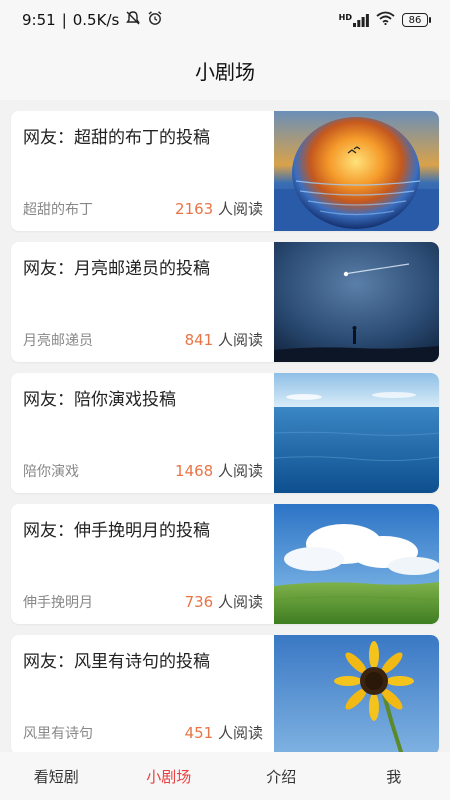  Describe the element at coordinates (39, 20) in the screenshot. I see `status-time: 9:51` at that location.